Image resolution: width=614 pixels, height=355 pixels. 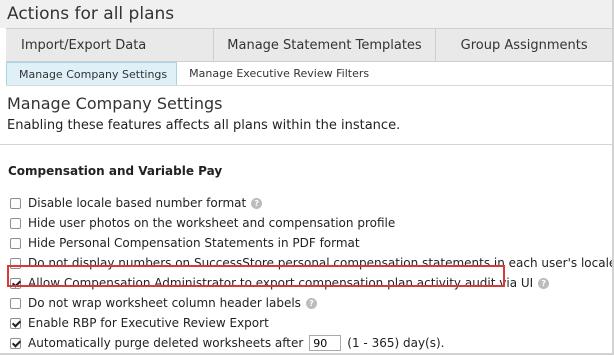 I want to click on tab-manage-statement-templates: Manage Statement Templates, so click(x=325, y=45).